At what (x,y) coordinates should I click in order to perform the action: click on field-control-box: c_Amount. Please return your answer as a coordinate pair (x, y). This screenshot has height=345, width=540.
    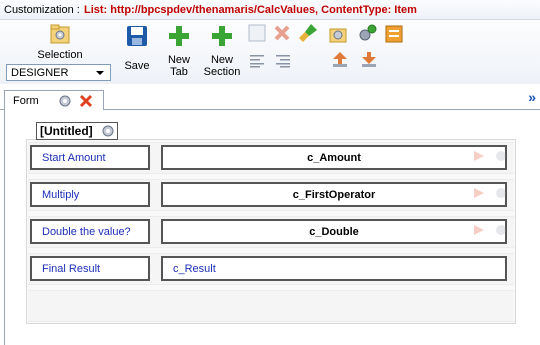
    Looking at the image, I should click on (334, 157).